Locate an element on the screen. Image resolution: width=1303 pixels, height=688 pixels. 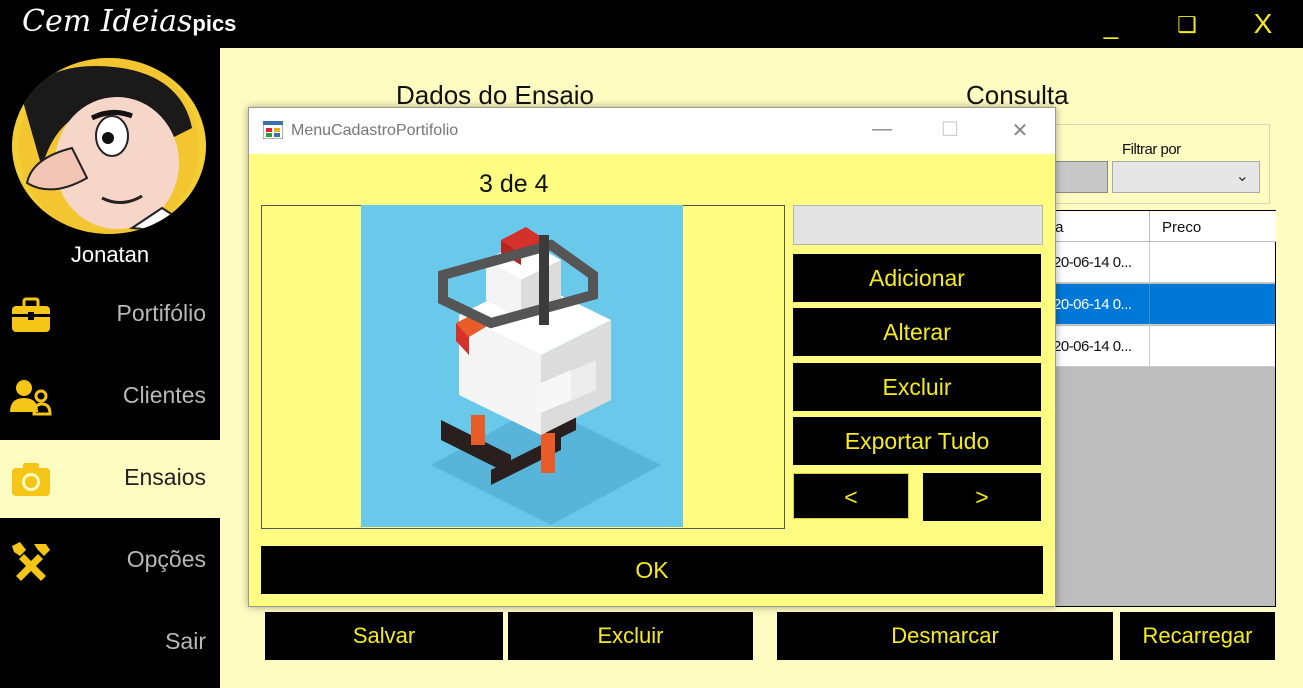
salvar-button: Salvar is located at coordinates (384, 636).